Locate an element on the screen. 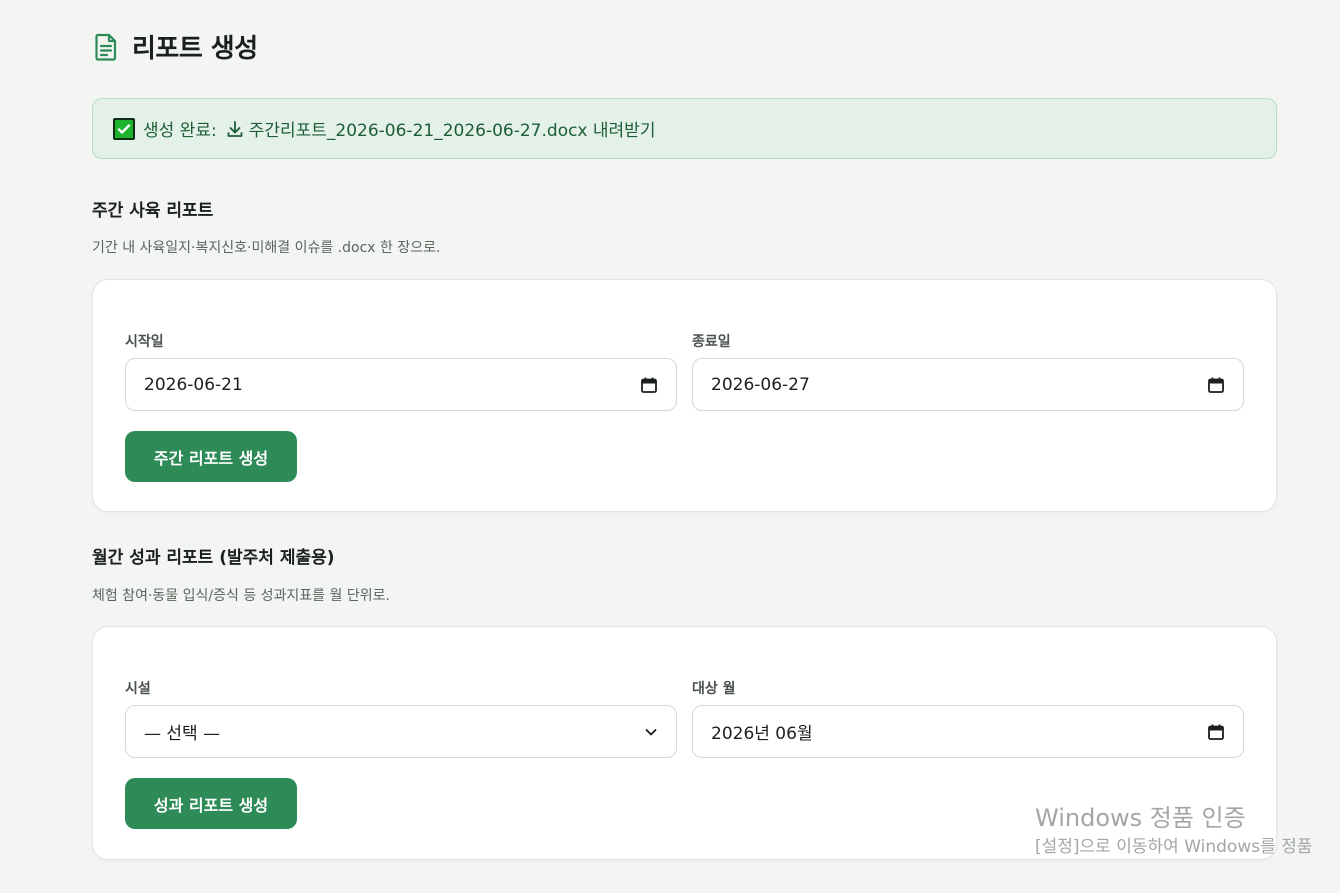  end-date-label: 종료일 is located at coordinates (711, 342).